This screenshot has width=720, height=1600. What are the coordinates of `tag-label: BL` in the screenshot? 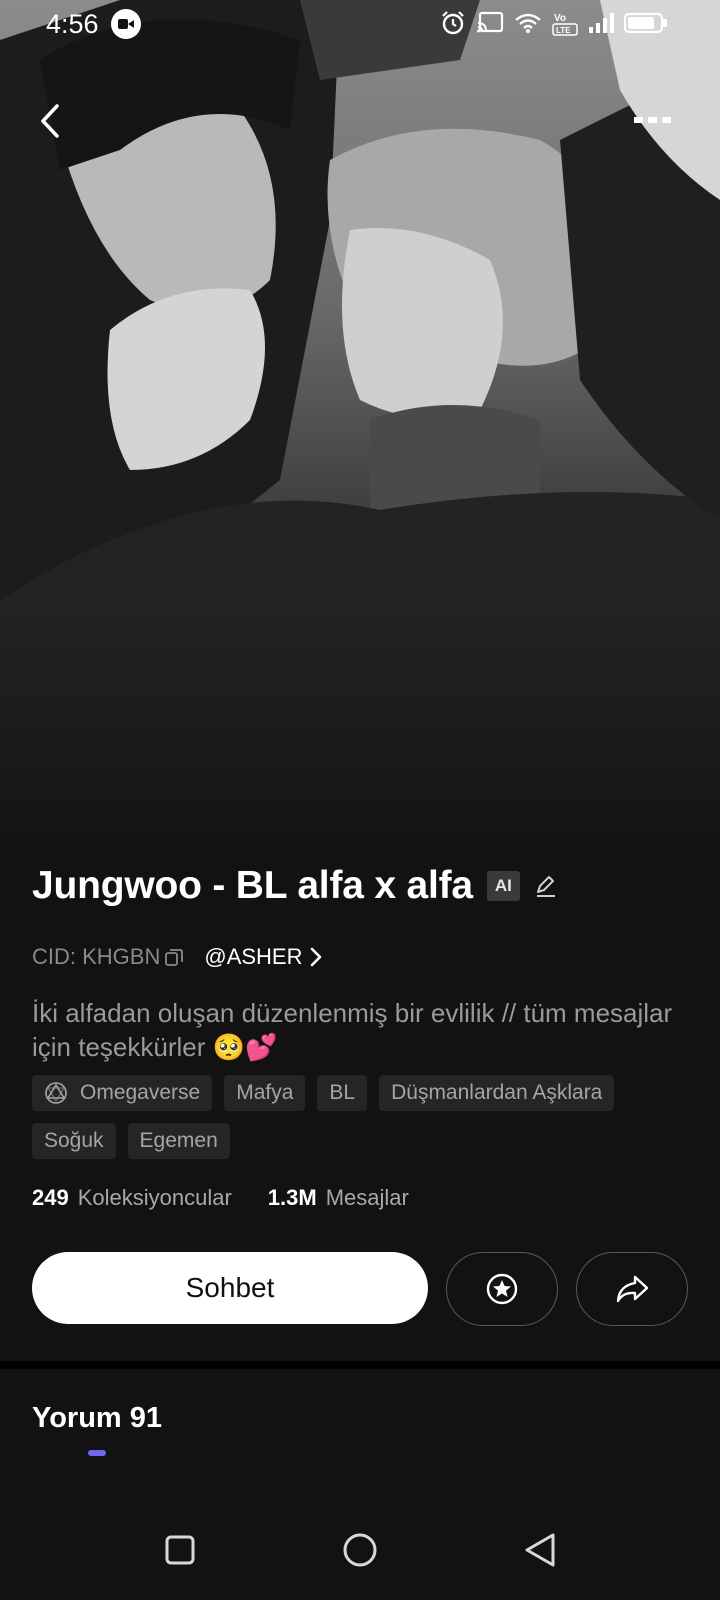 It's located at (342, 1092).